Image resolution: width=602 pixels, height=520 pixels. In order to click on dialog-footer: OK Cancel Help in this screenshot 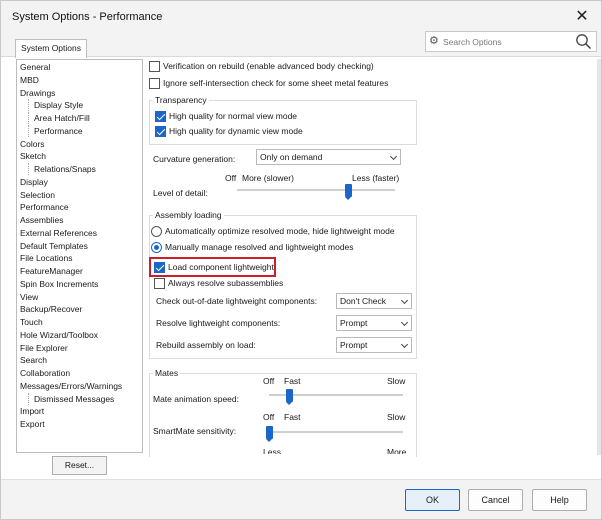, I will do `click(301, 499)`.